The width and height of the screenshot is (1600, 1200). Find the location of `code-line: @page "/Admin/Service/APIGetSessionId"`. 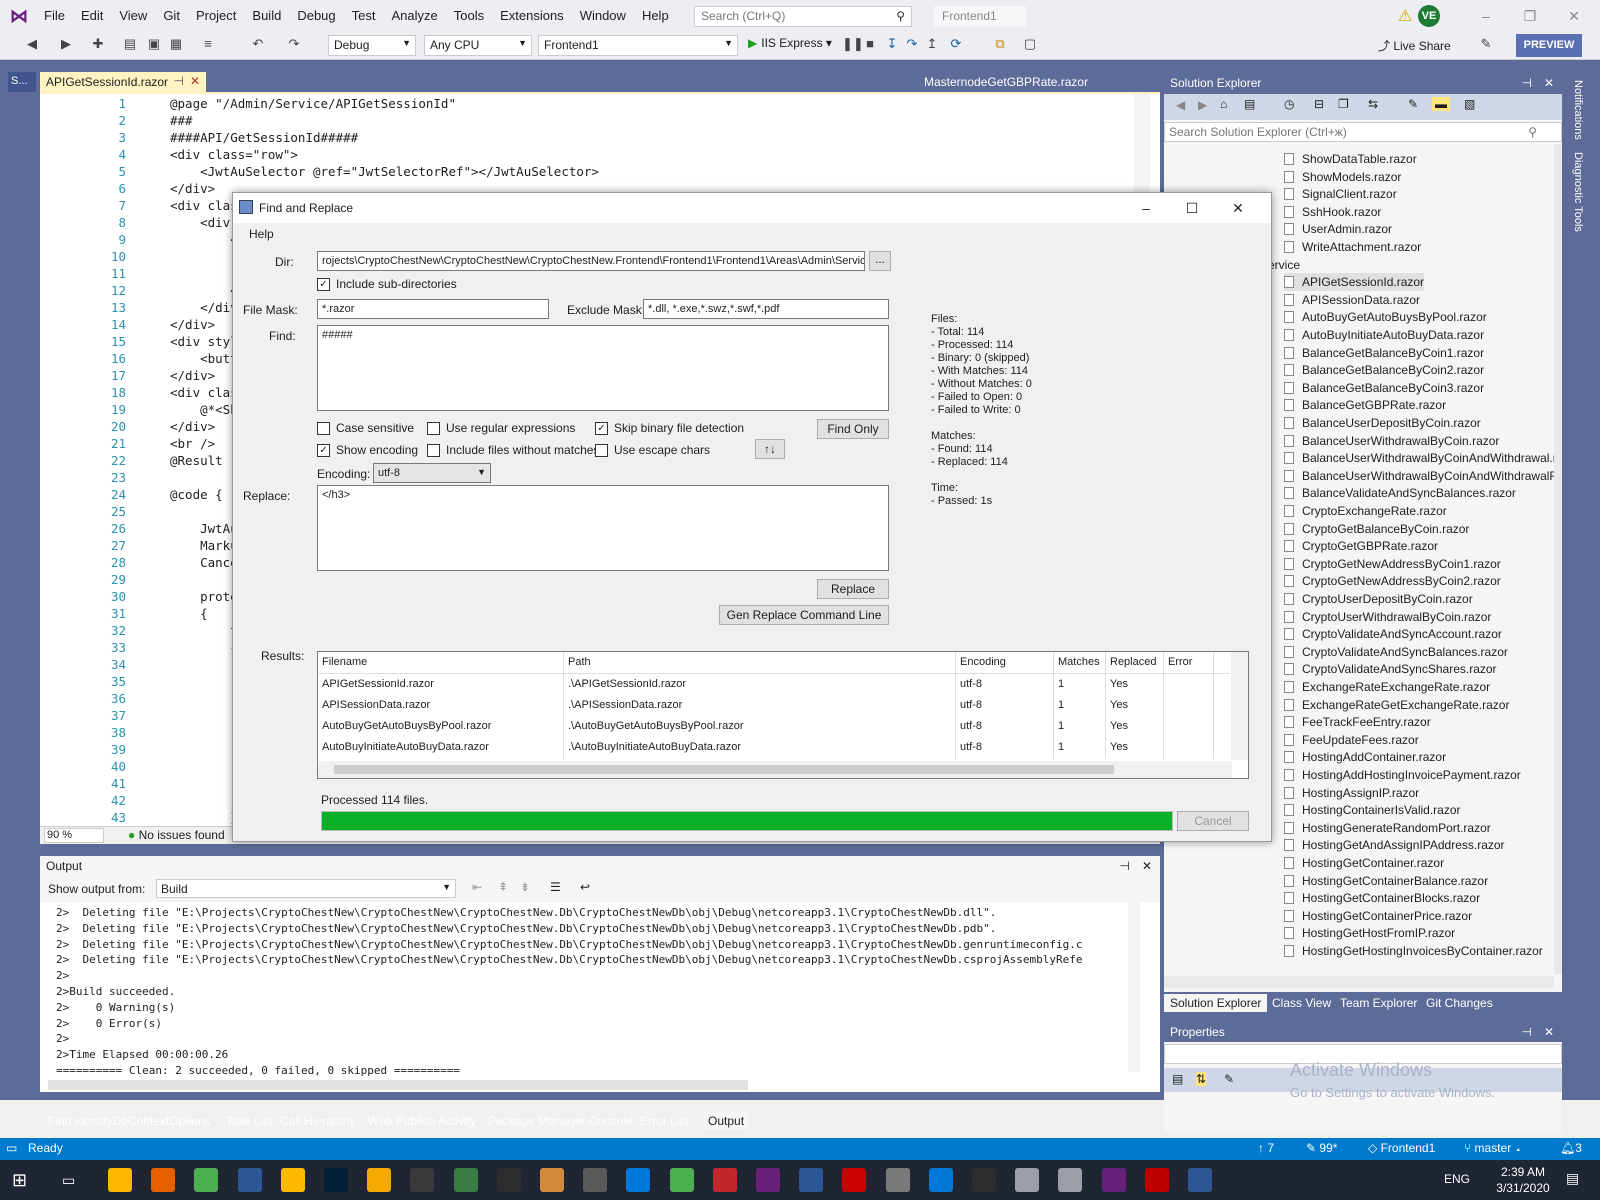

code-line: @page "/Admin/Service/APIGetSessionId" is located at coordinates (313, 103).